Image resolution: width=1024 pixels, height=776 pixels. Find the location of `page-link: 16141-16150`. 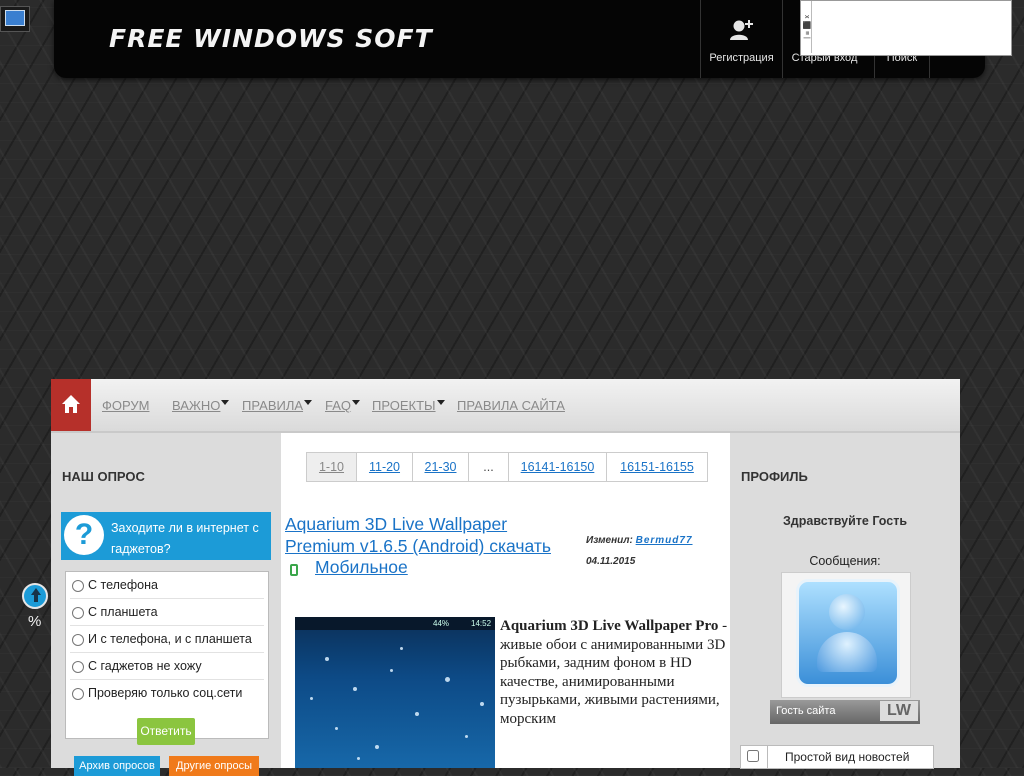

page-link: 16141-16150 is located at coordinates (558, 467).